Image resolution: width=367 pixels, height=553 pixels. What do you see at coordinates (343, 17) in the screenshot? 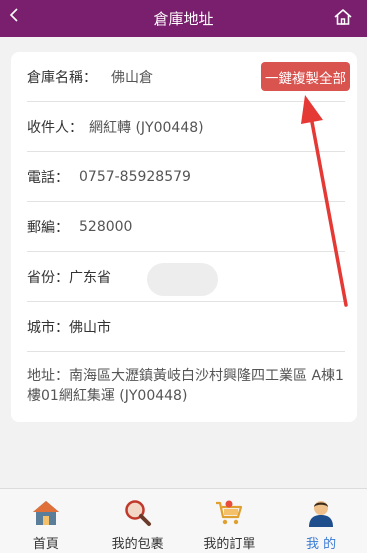
I see `home-icon` at bounding box center [343, 17].